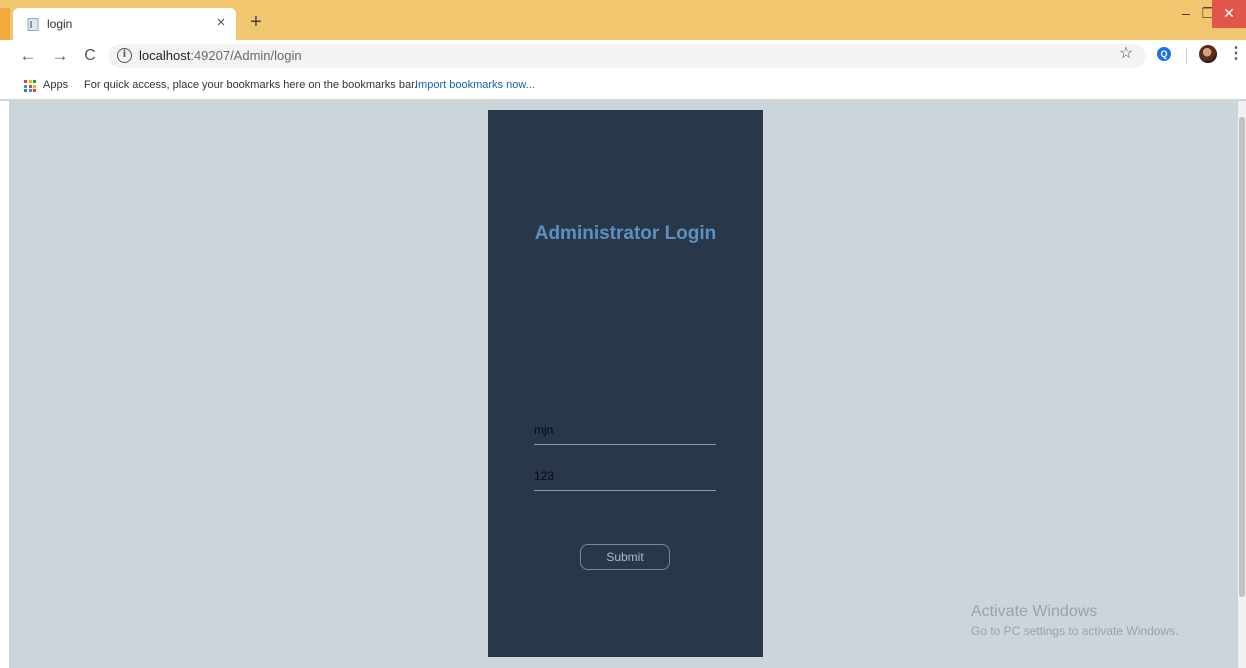 Image resolution: width=1246 pixels, height=668 pixels. Describe the element at coordinates (246, 55) in the screenshot. I see `url-path: :49207/Admin/login` at that location.